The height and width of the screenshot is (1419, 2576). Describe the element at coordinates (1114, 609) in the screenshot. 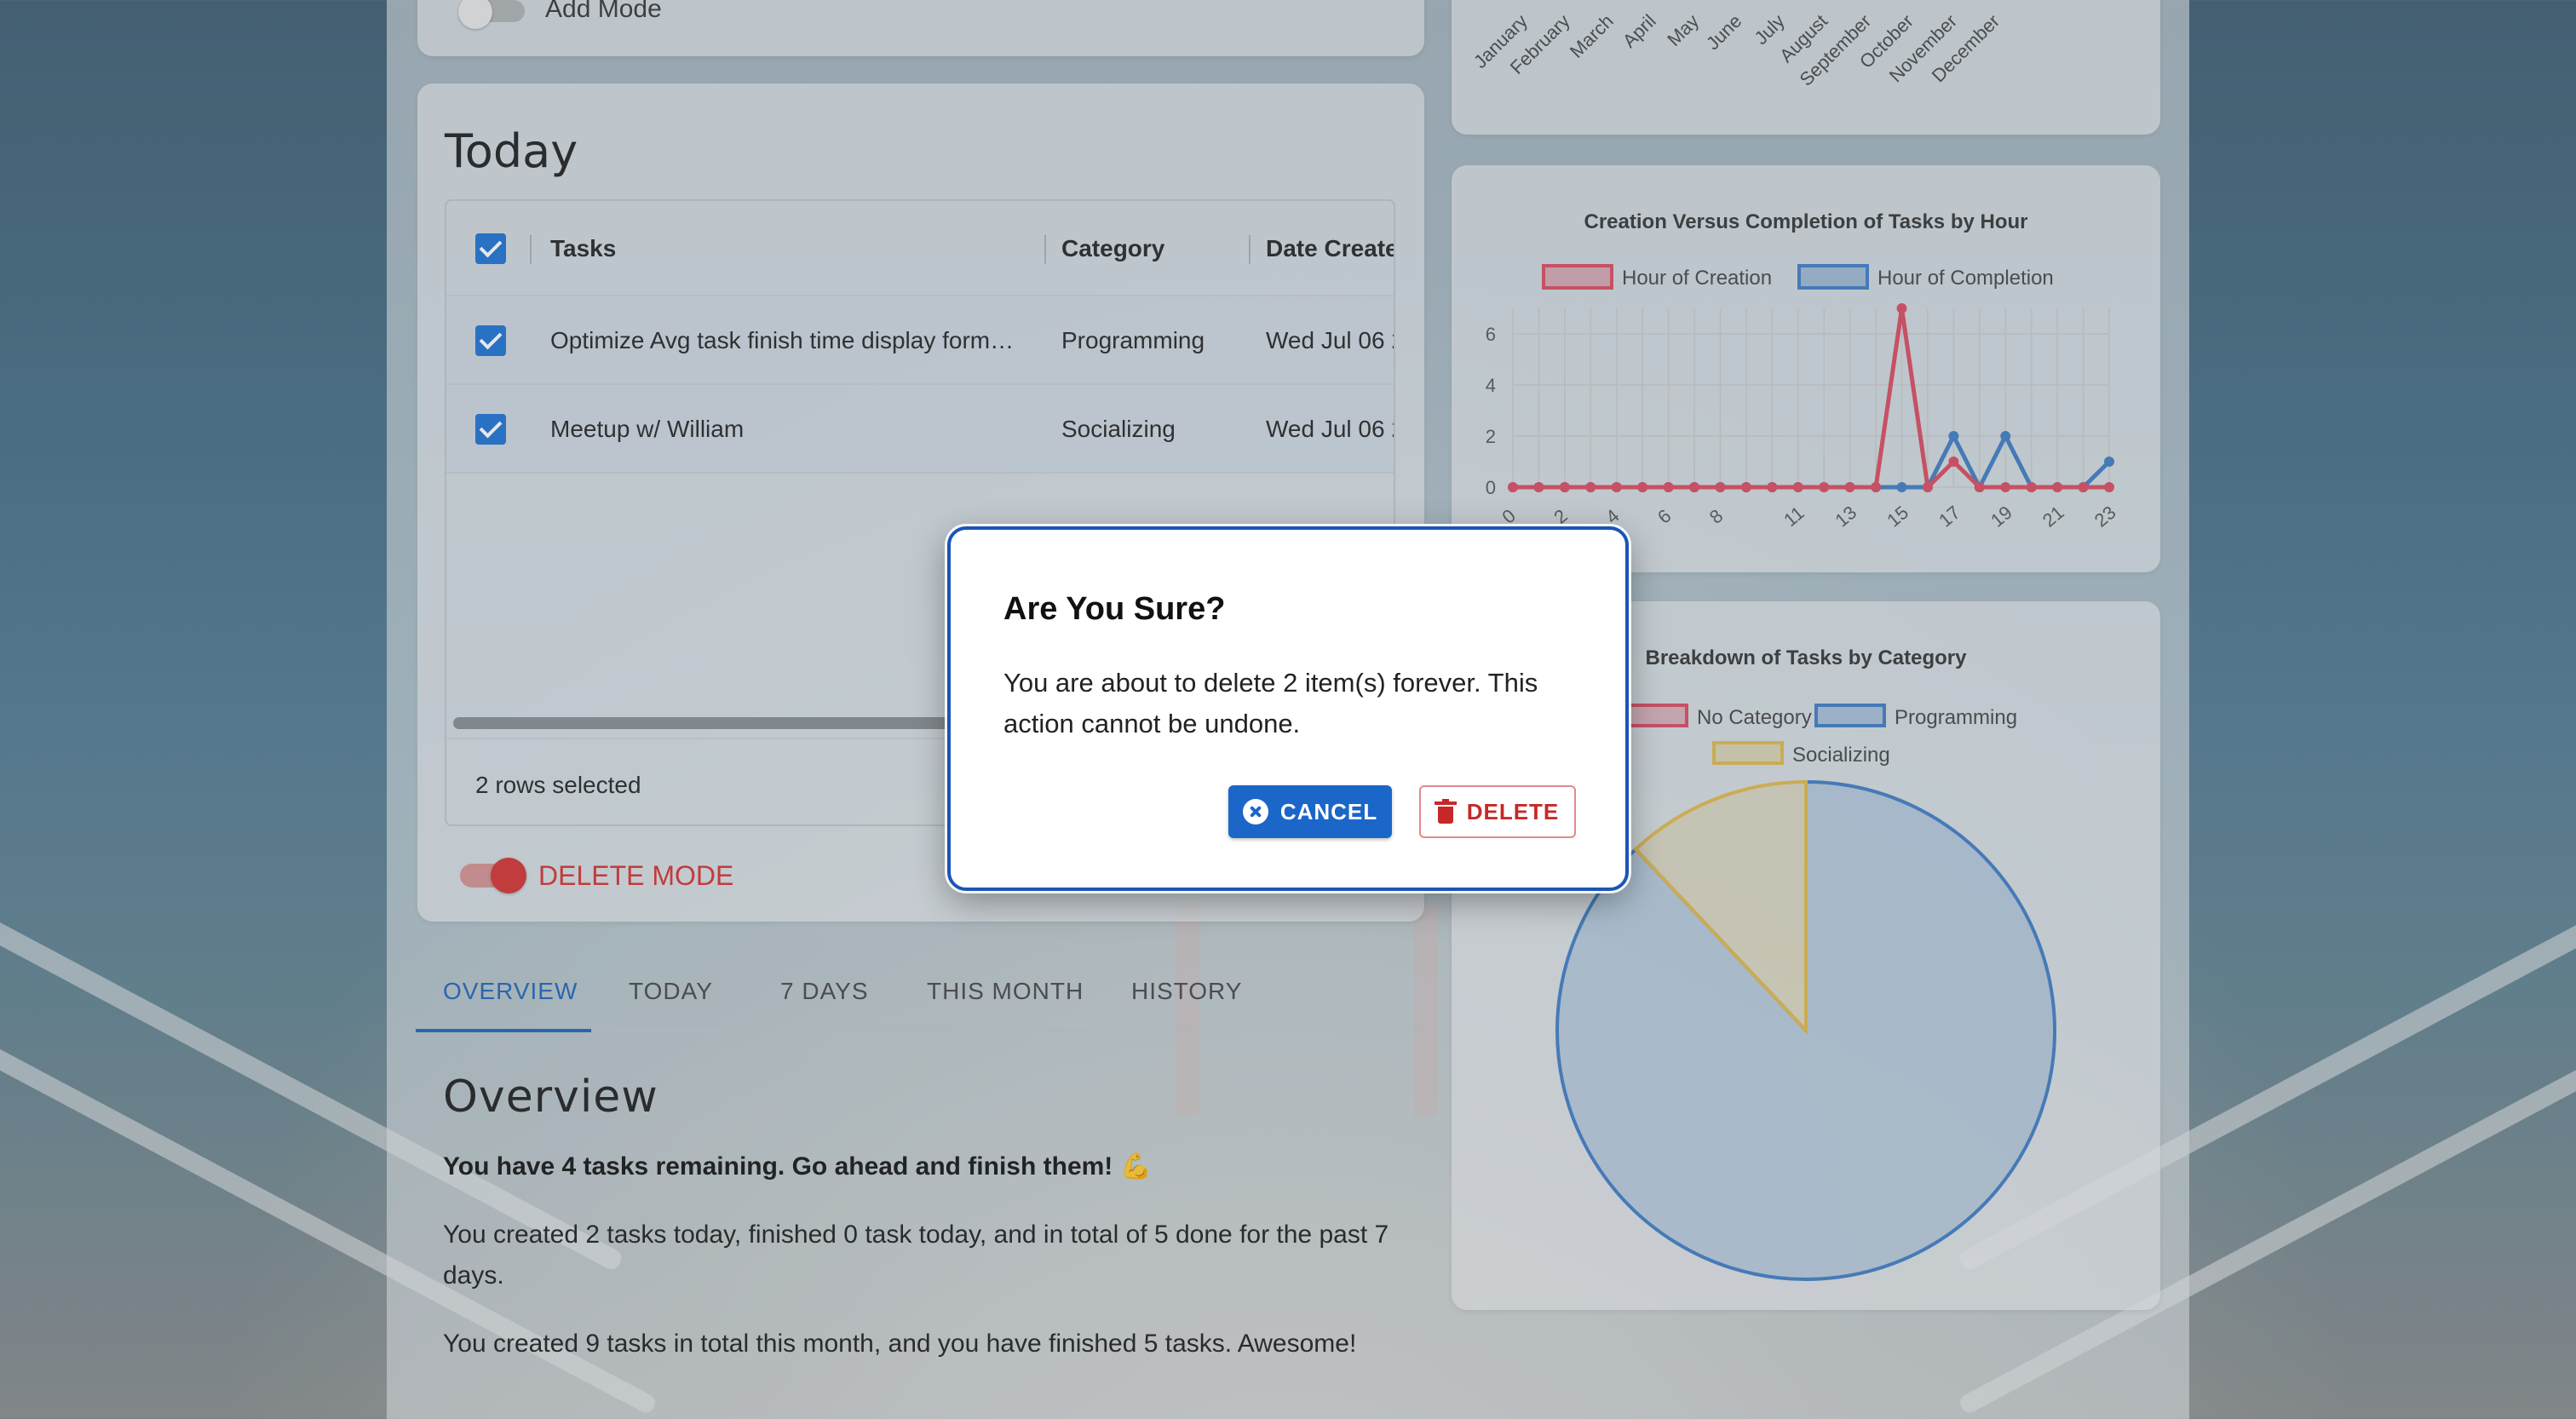

I see `dialog-title: Are You Sure?` at that location.